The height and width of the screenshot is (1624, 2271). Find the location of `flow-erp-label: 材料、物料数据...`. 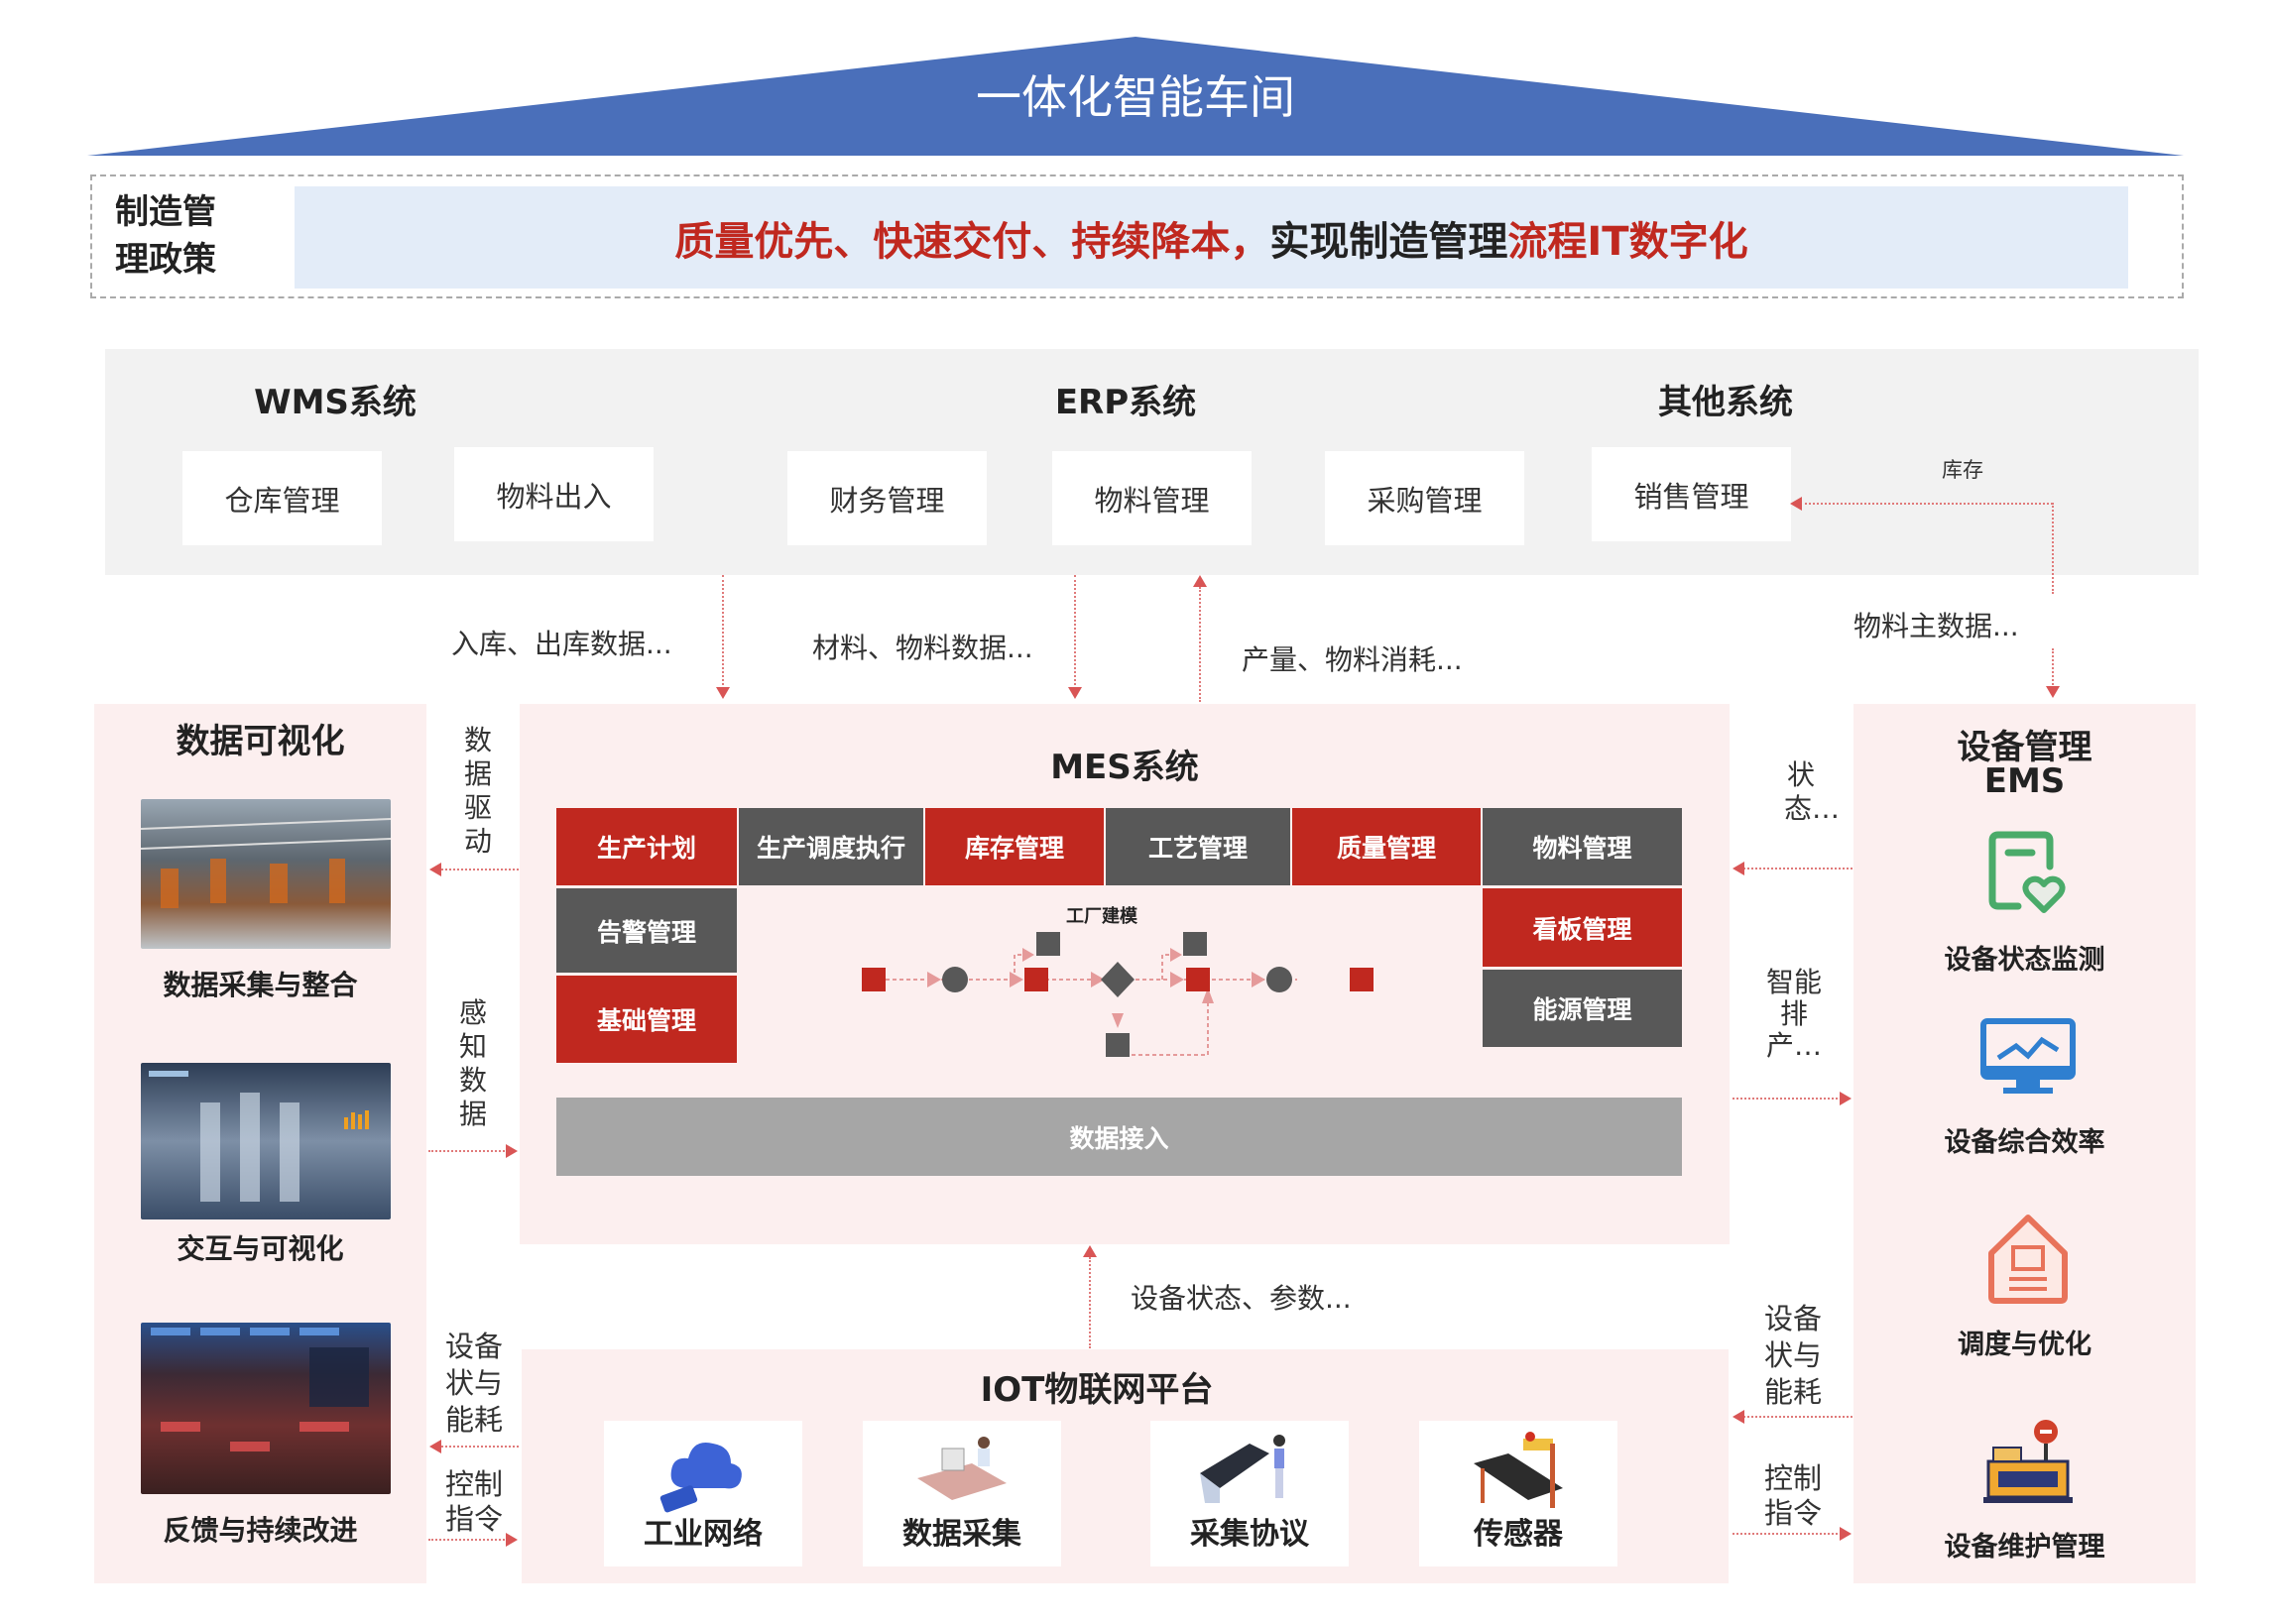

flow-erp-label: 材料、物料数据... is located at coordinates (923, 648).